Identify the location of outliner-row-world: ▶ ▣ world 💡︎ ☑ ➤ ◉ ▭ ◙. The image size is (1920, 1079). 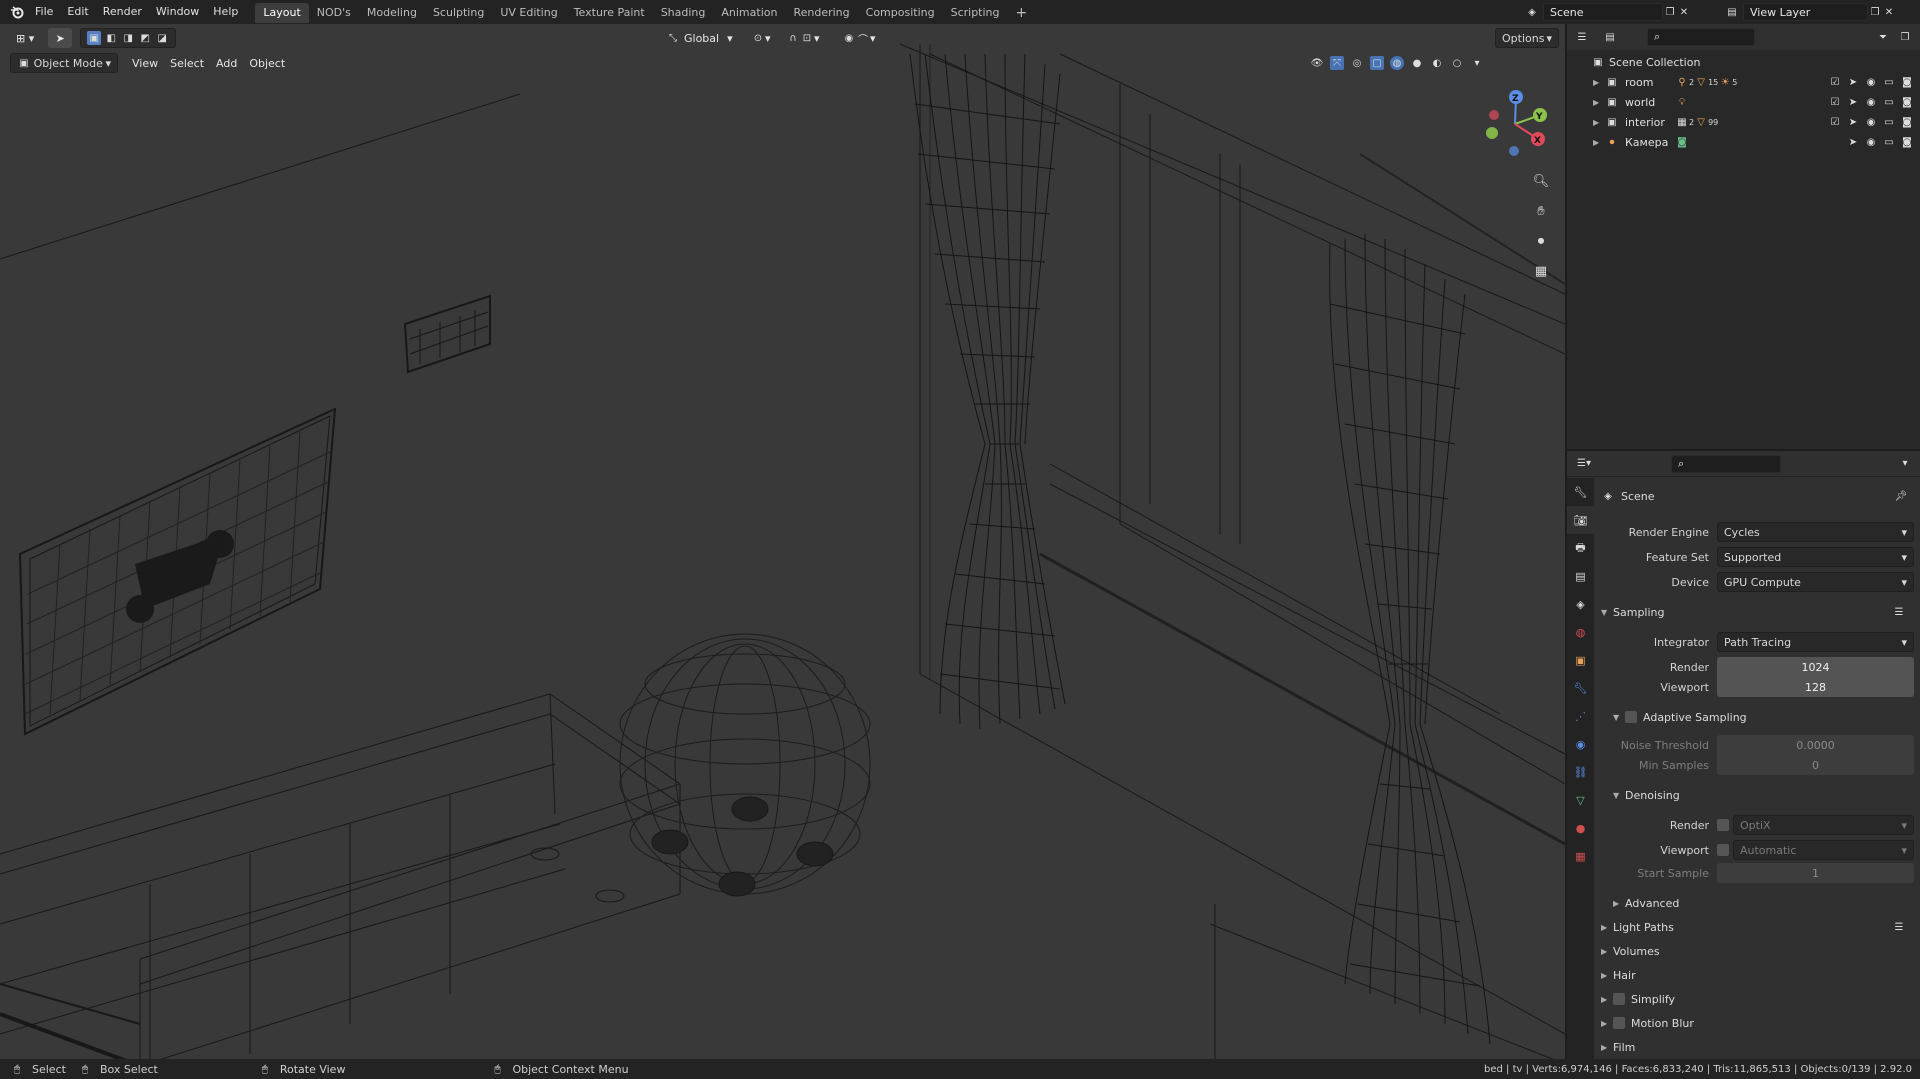
(1743, 102).